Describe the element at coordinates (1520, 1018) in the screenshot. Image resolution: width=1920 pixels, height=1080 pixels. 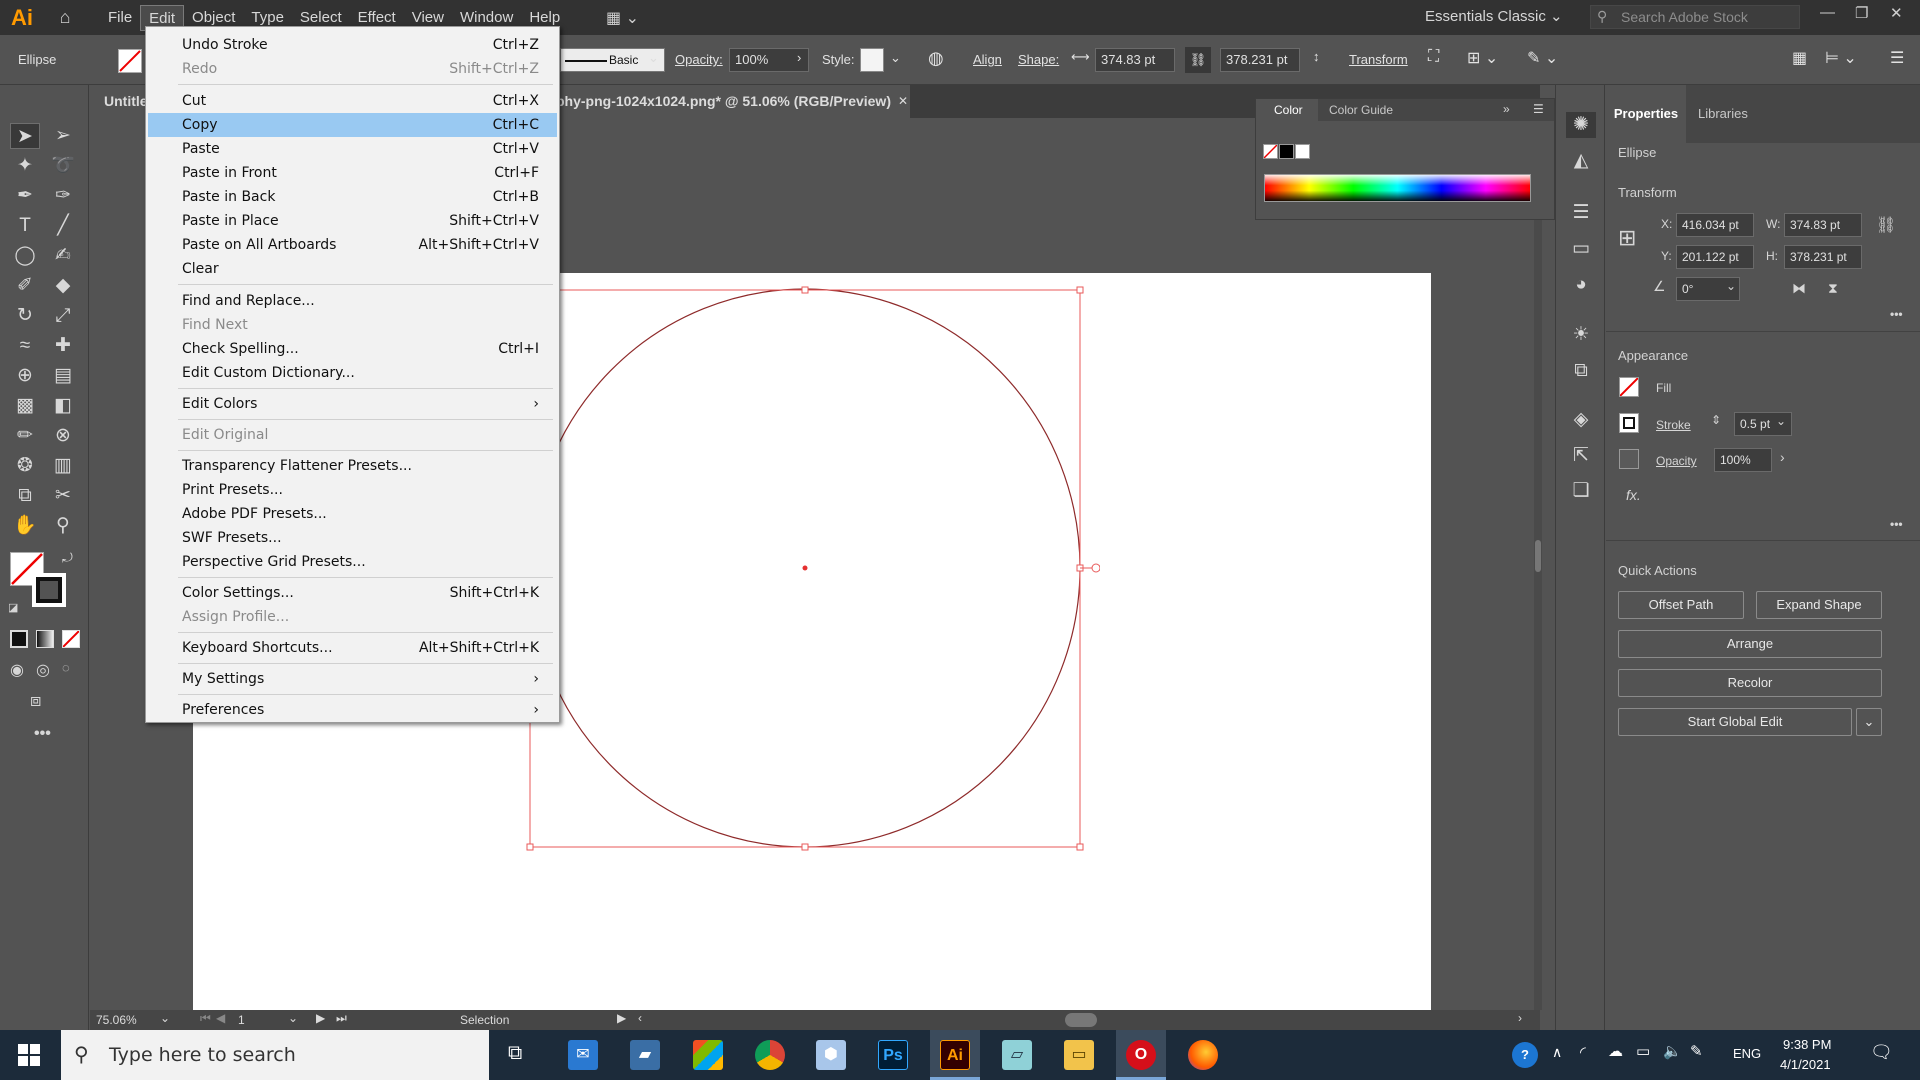
I see `scroll-right-icon: ›` at that location.